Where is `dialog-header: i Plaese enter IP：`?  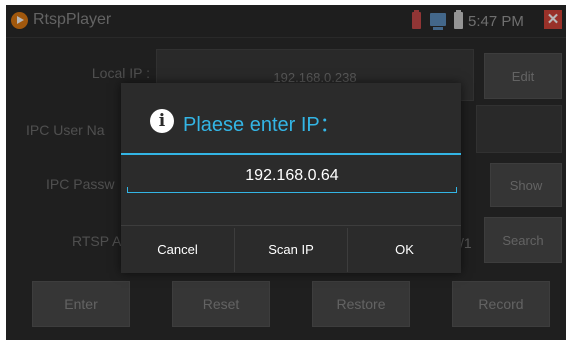 dialog-header: i Plaese enter IP： is located at coordinates (291, 115).